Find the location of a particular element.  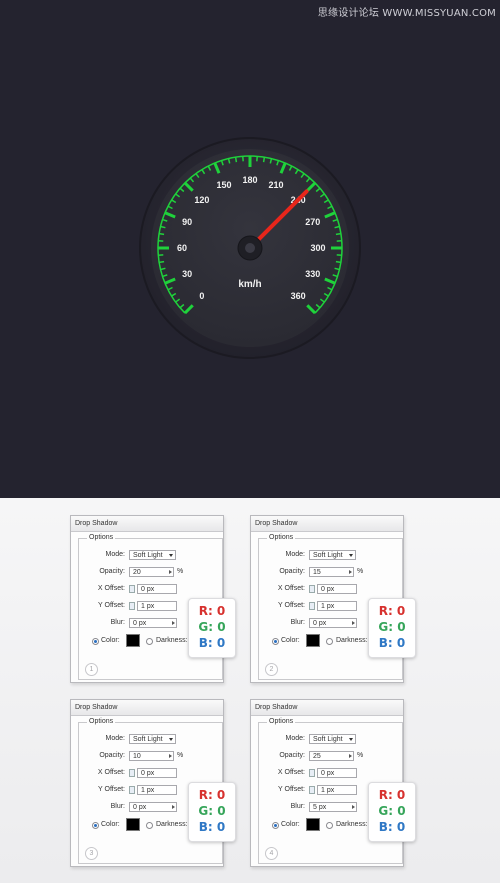

mode-value: Soft Light is located at coordinates (148, 739).